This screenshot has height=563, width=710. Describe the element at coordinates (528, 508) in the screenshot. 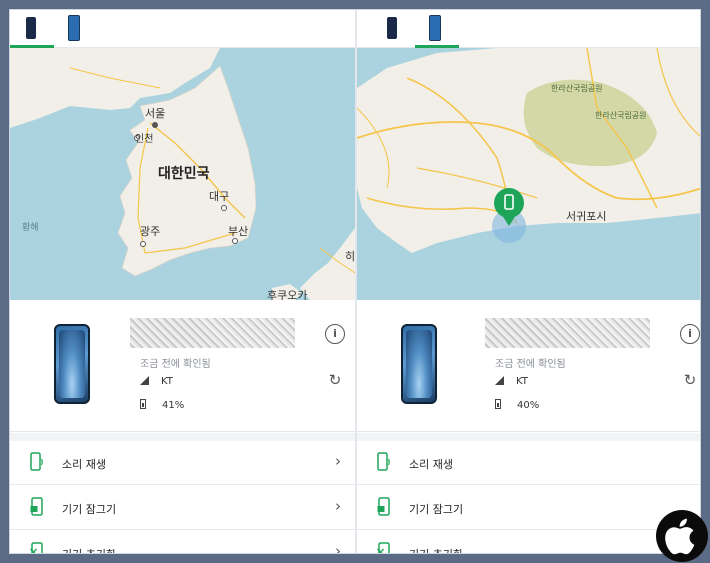

I see `lock-device-row: 기기 잠그기` at that location.